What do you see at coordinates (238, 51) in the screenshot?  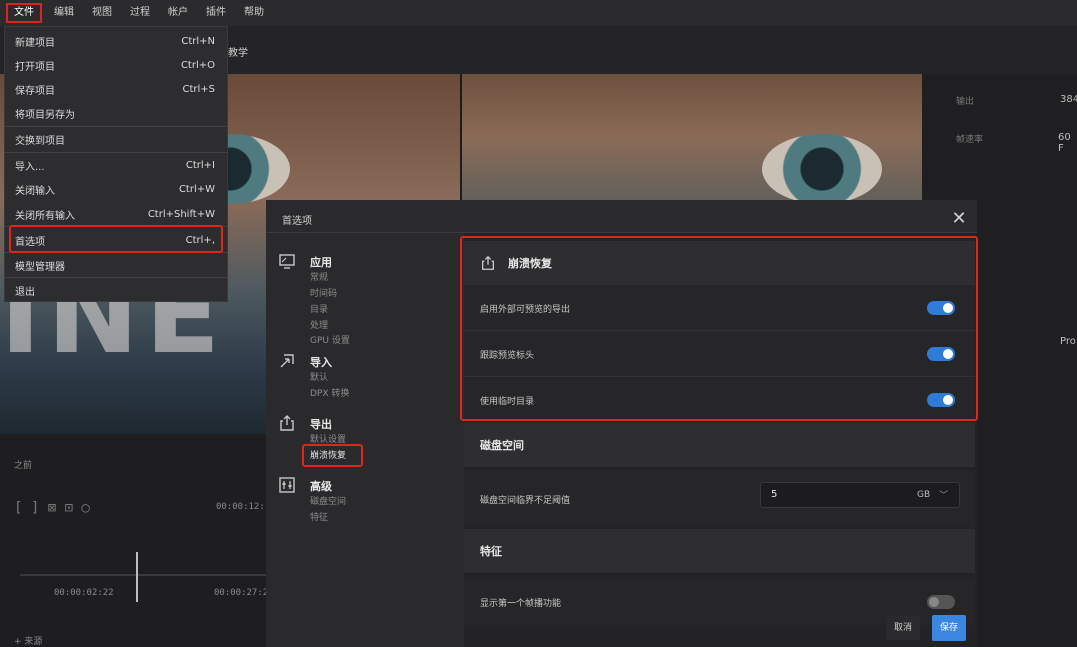 I see `tab-tutorial: 教学` at bounding box center [238, 51].